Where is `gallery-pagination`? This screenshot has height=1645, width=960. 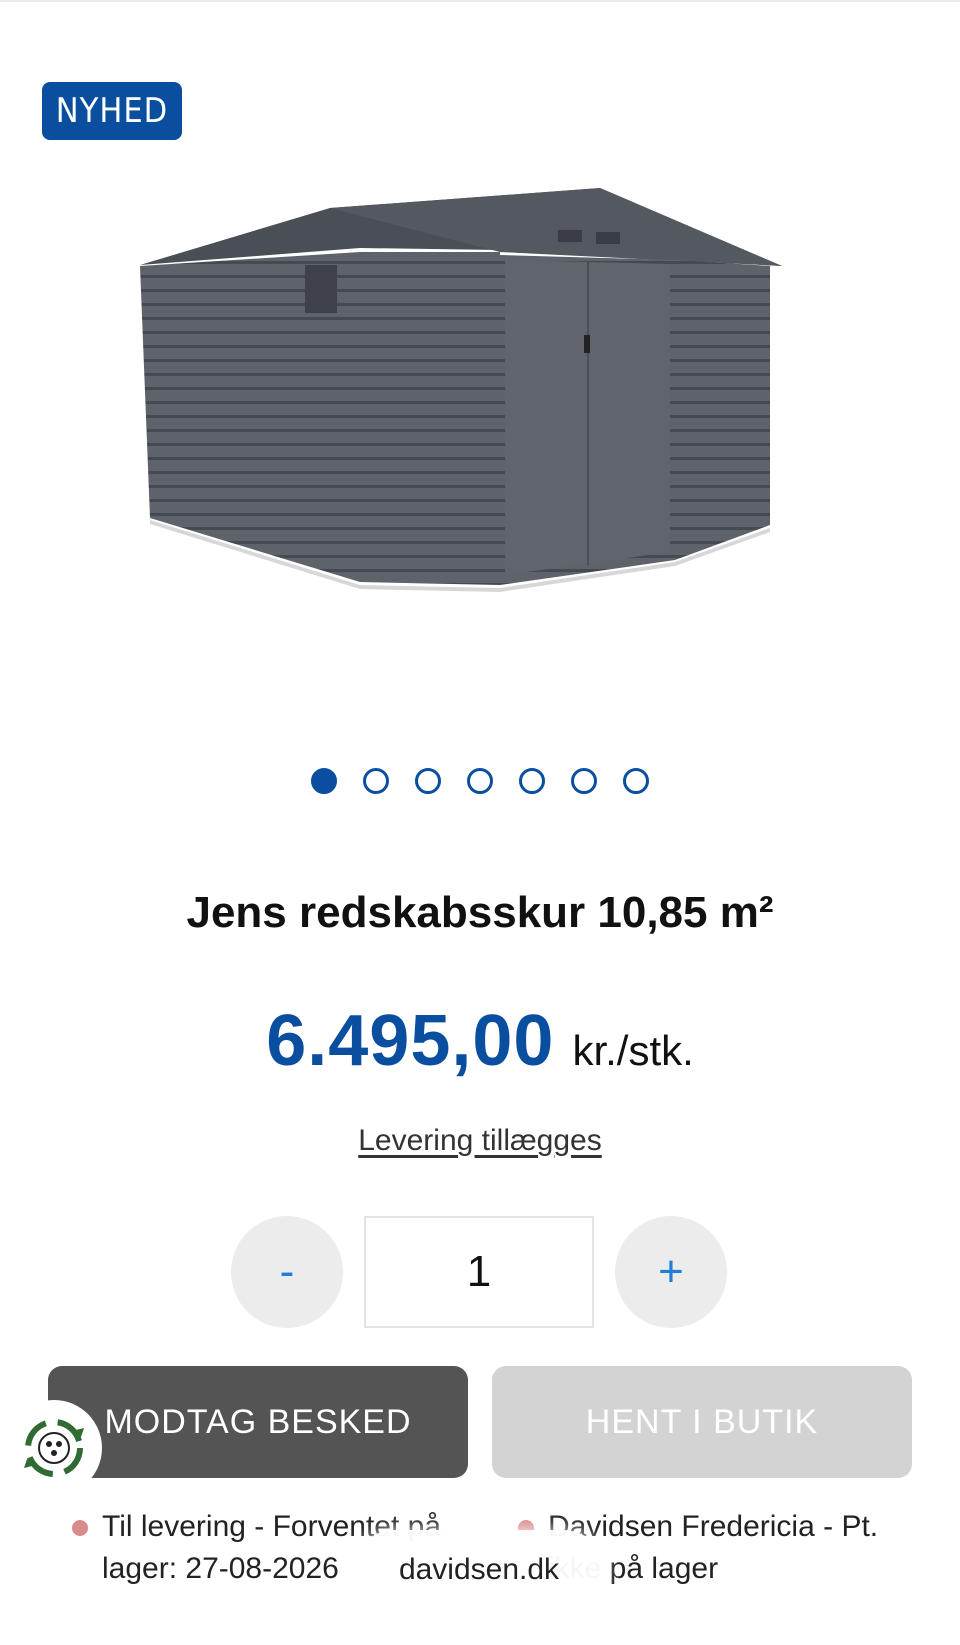 gallery-pagination is located at coordinates (480, 785).